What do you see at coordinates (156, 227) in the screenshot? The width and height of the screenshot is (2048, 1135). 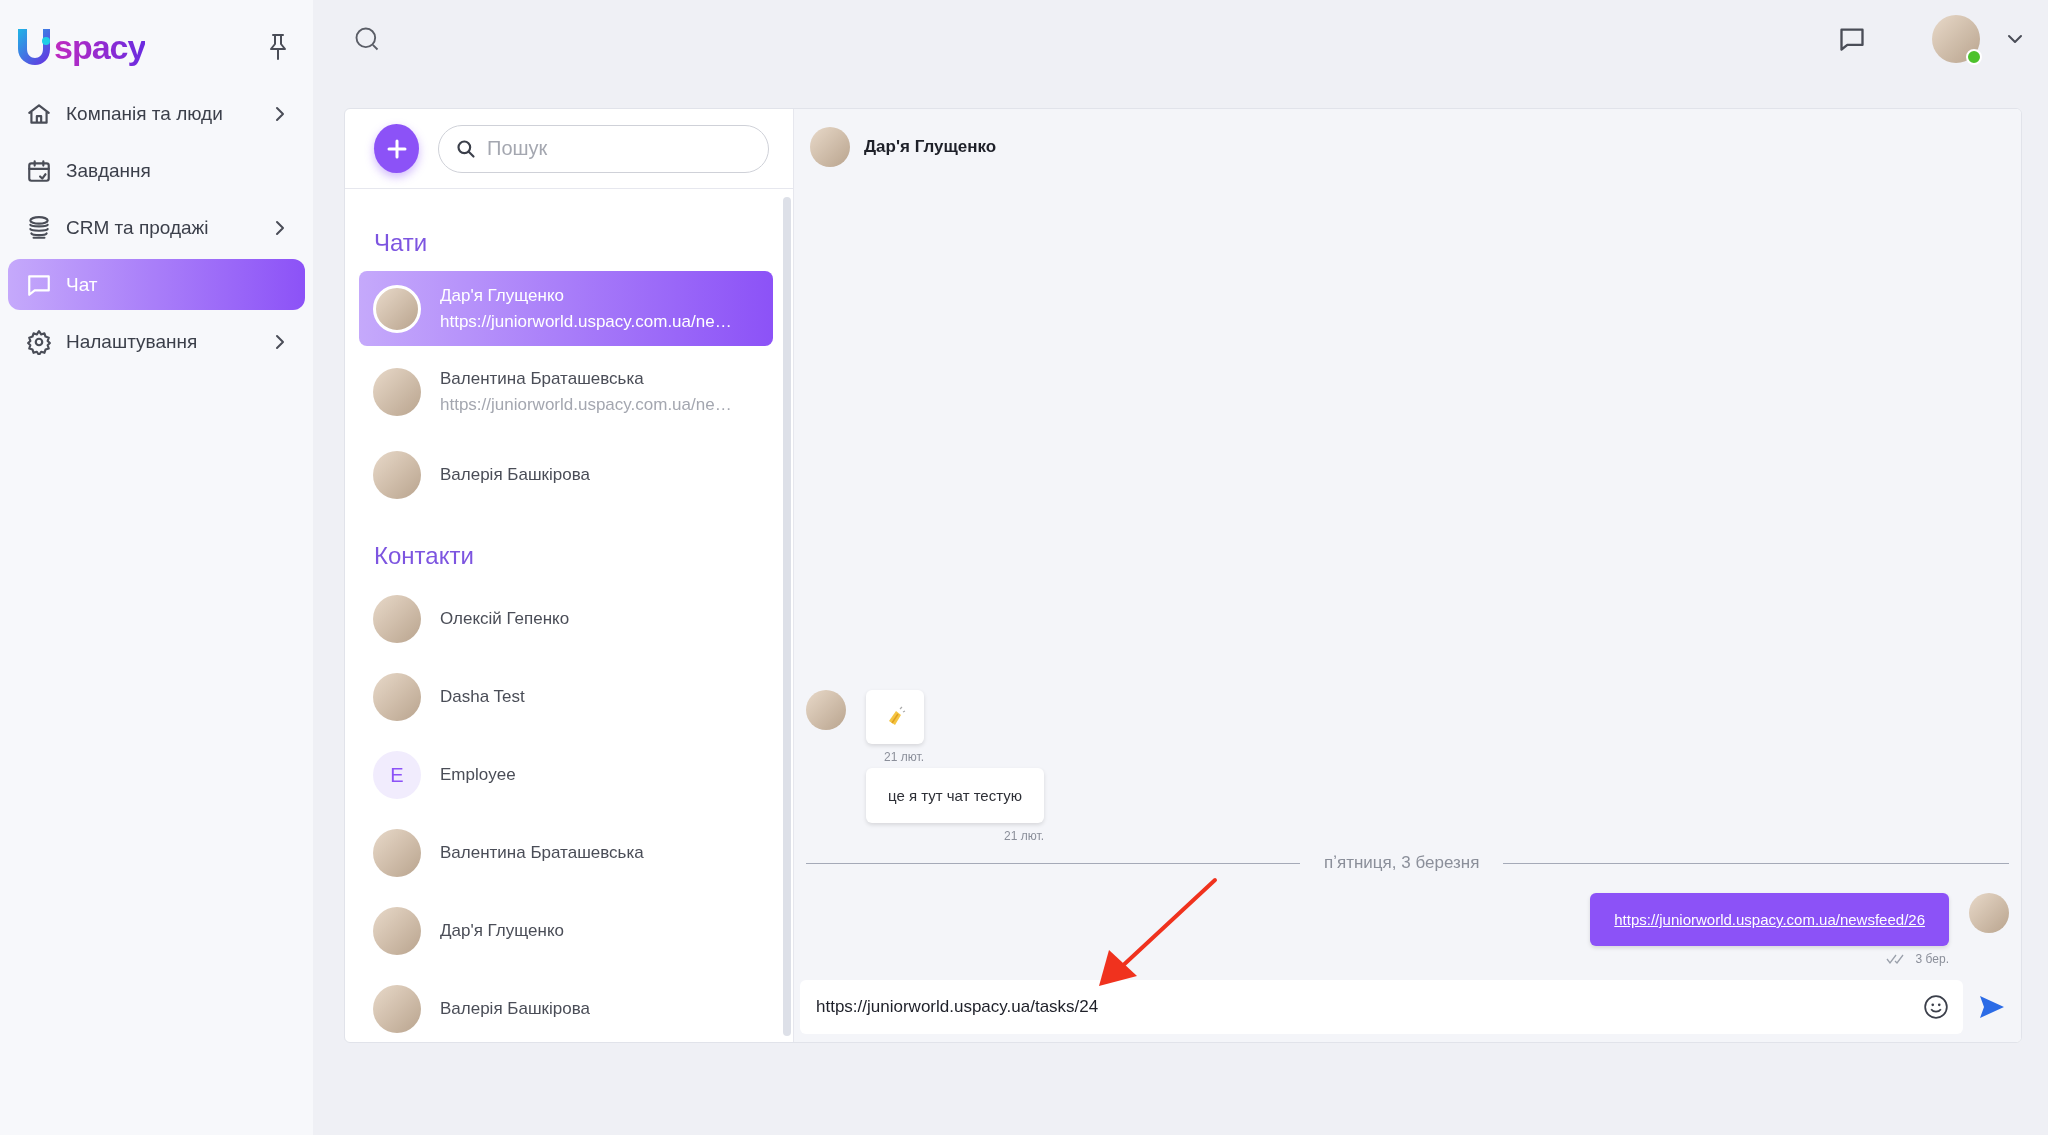 I see `nav-item: CRM та продажі` at bounding box center [156, 227].